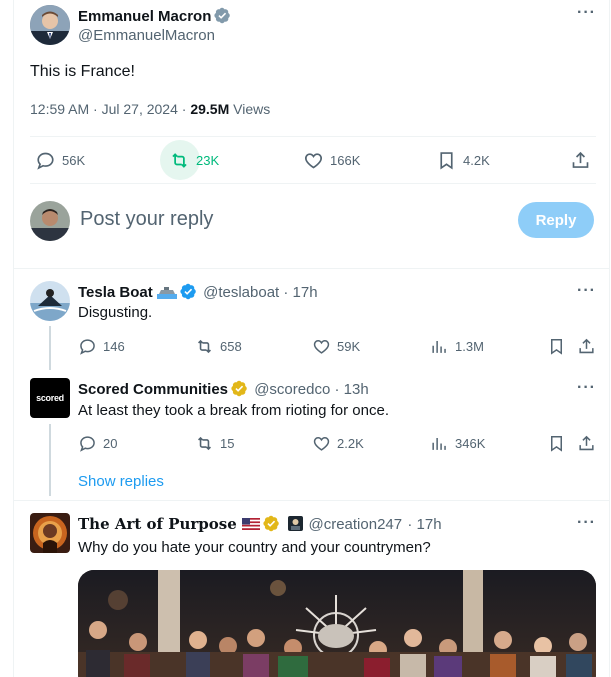  What do you see at coordinates (166, 293) in the screenshot?
I see `boat-emoji-icon` at bounding box center [166, 293].